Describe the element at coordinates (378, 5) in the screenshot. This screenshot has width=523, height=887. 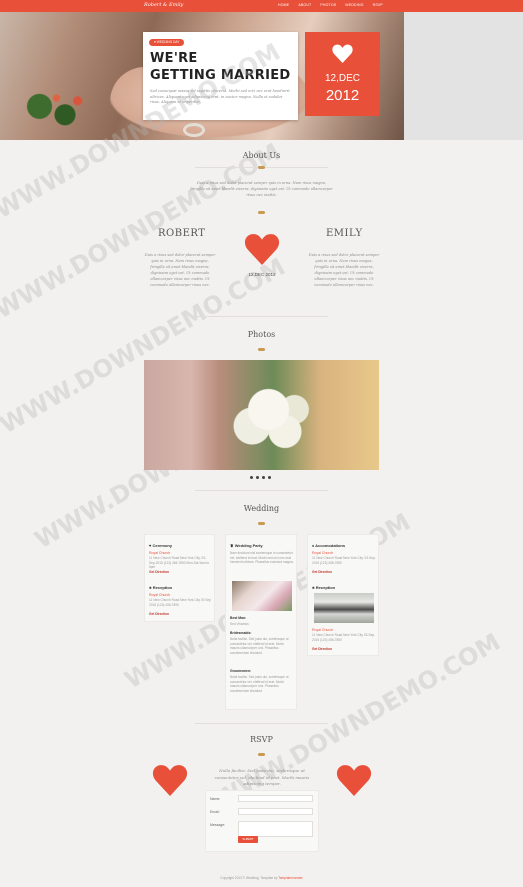
I see `nav-rsvp: RSVP` at that location.